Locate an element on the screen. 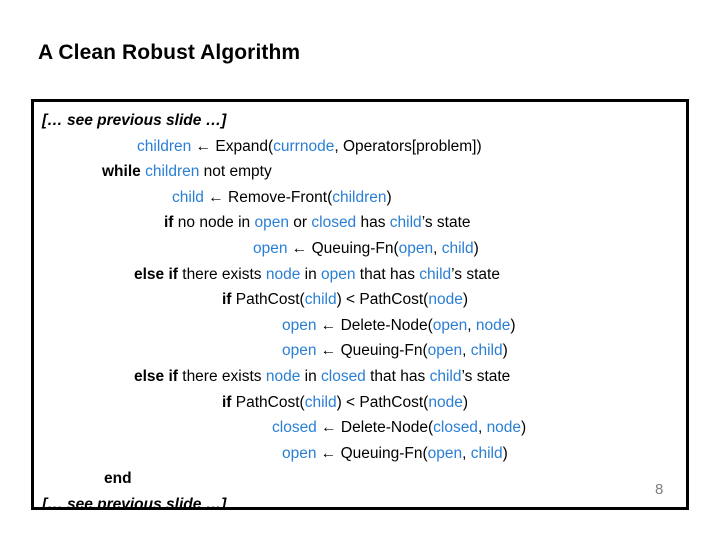  page-title: A Clean Robust Algorithm is located at coordinates (169, 52).